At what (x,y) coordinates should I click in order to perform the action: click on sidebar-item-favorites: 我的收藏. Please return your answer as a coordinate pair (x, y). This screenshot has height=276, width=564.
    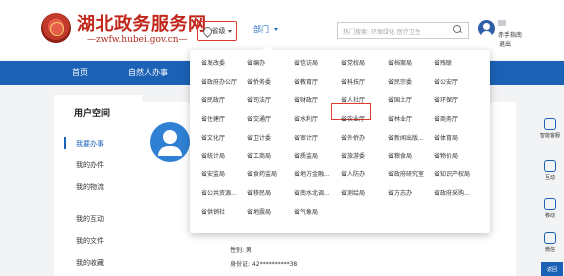
    Looking at the image, I should click on (90, 263).